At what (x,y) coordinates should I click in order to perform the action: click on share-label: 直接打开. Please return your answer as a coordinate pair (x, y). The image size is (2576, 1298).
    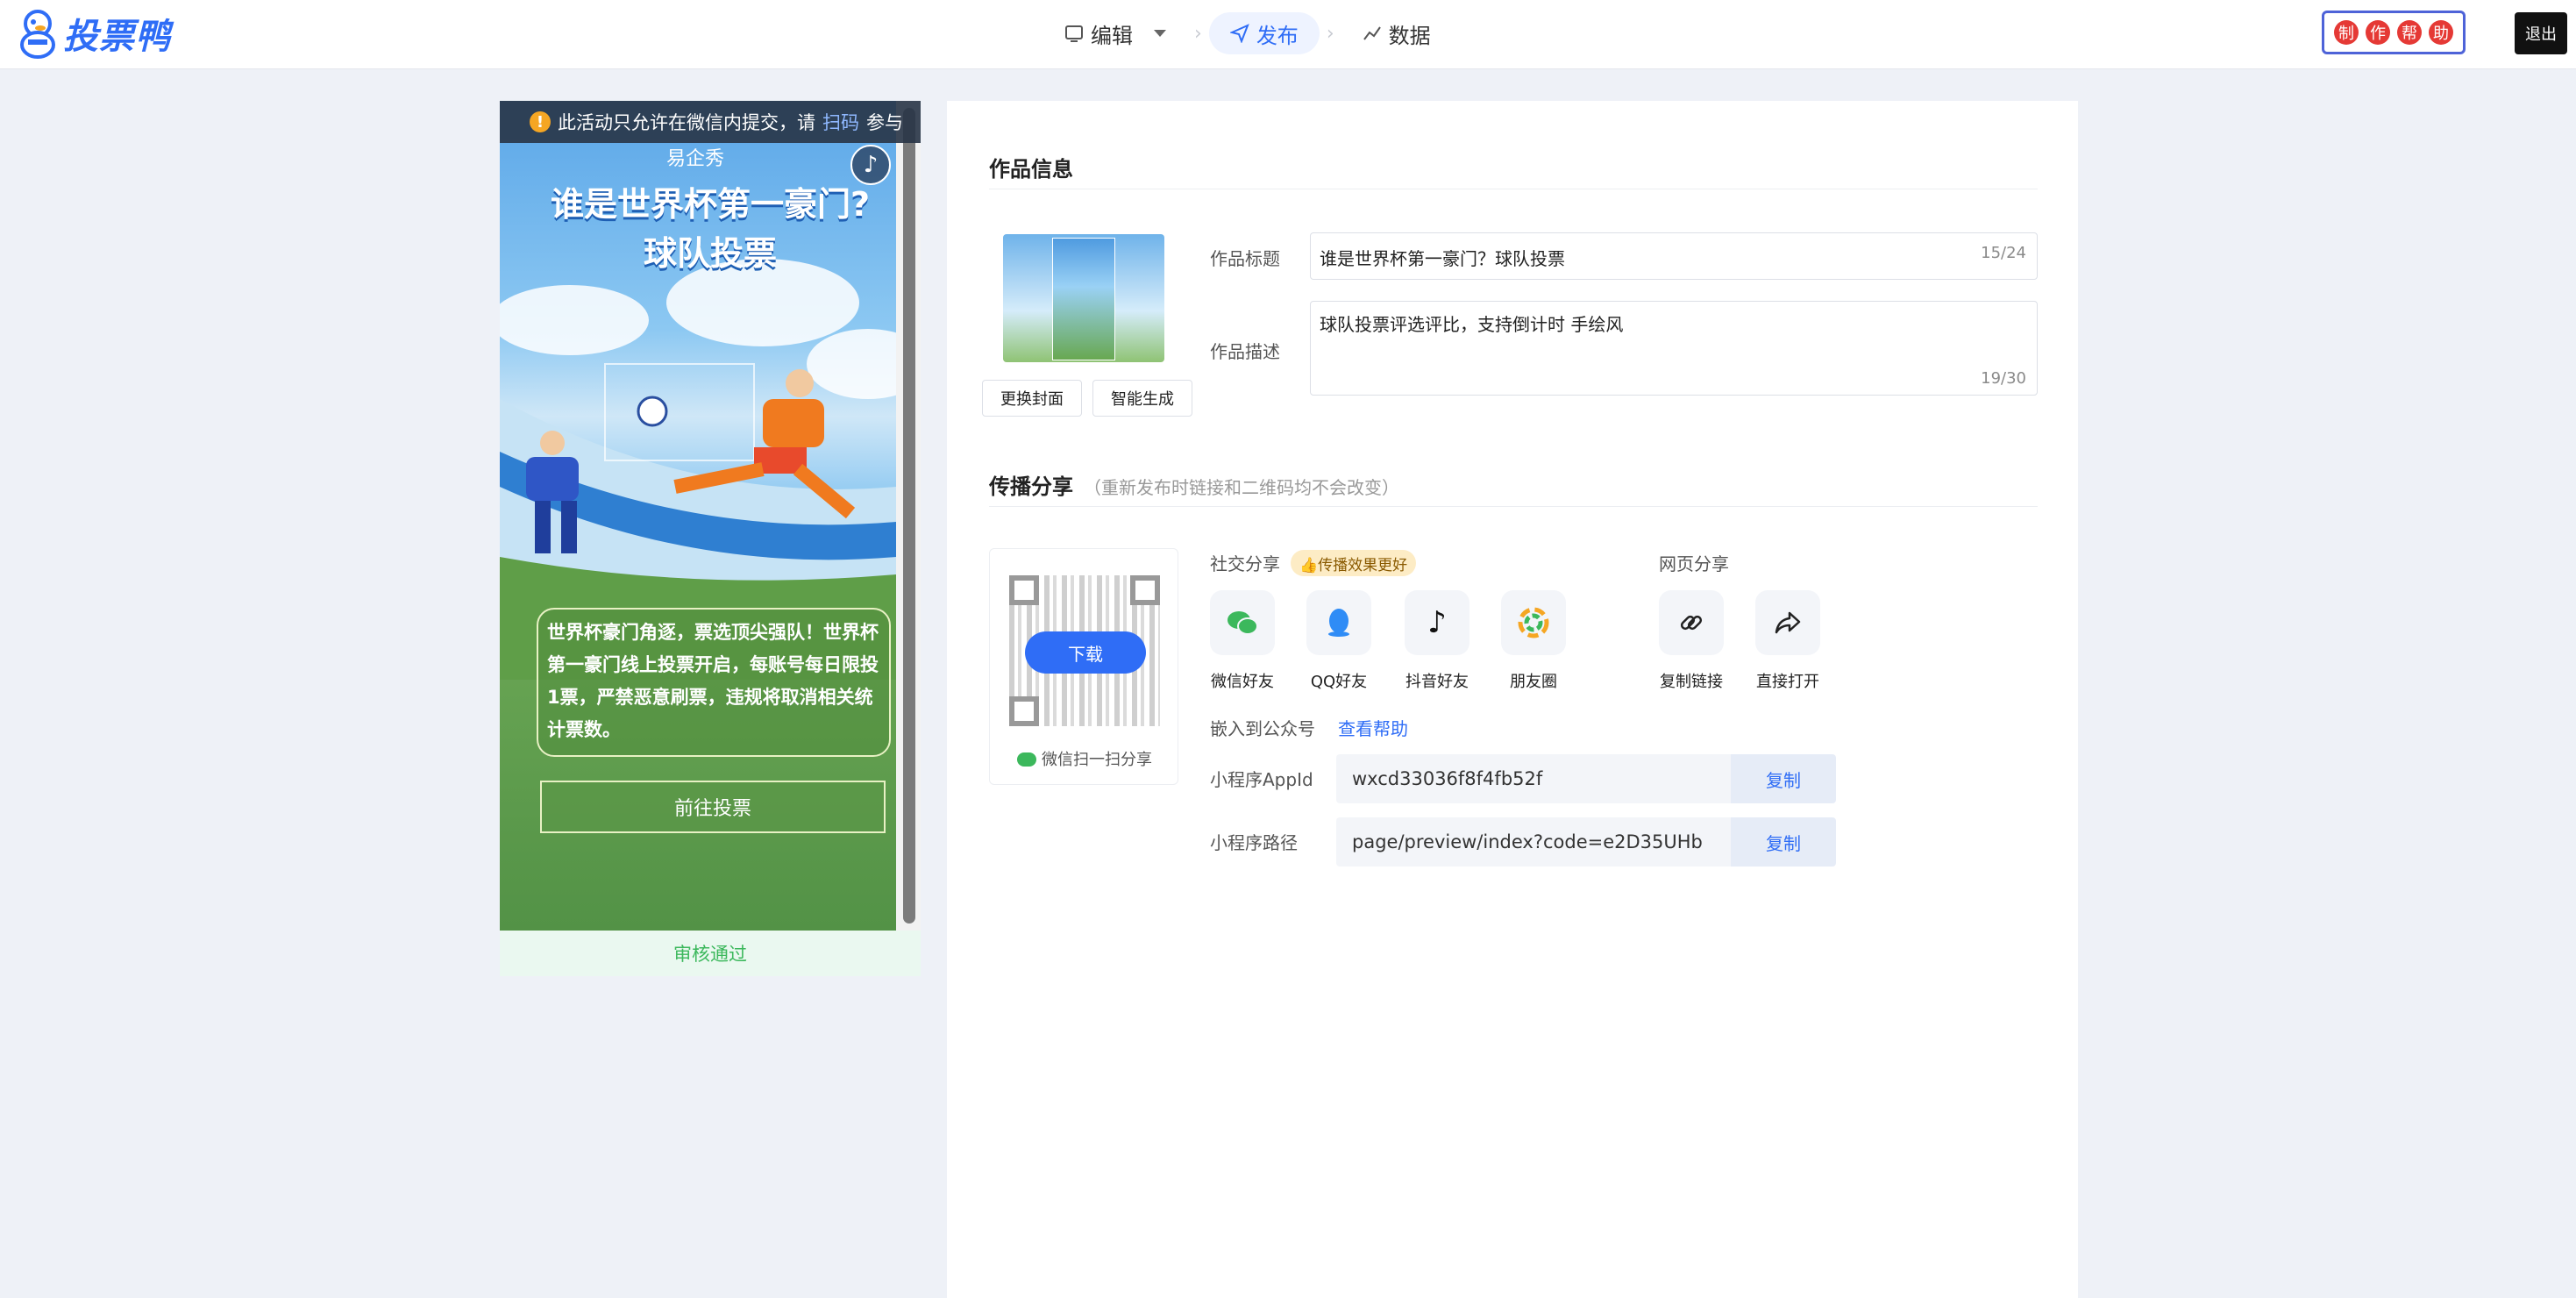
    Looking at the image, I should click on (1787, 682).